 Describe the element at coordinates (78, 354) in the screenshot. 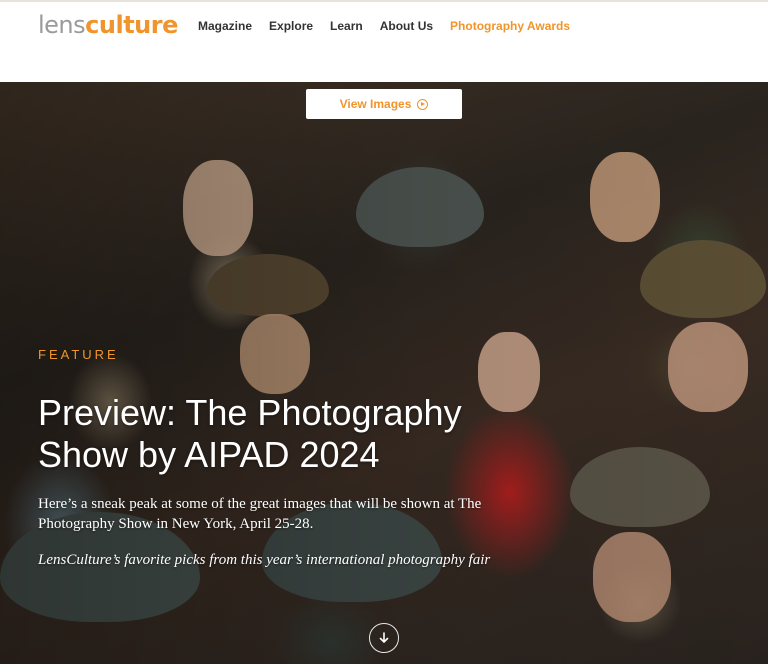

I see `feature-kicker: FEATURE` at that location.